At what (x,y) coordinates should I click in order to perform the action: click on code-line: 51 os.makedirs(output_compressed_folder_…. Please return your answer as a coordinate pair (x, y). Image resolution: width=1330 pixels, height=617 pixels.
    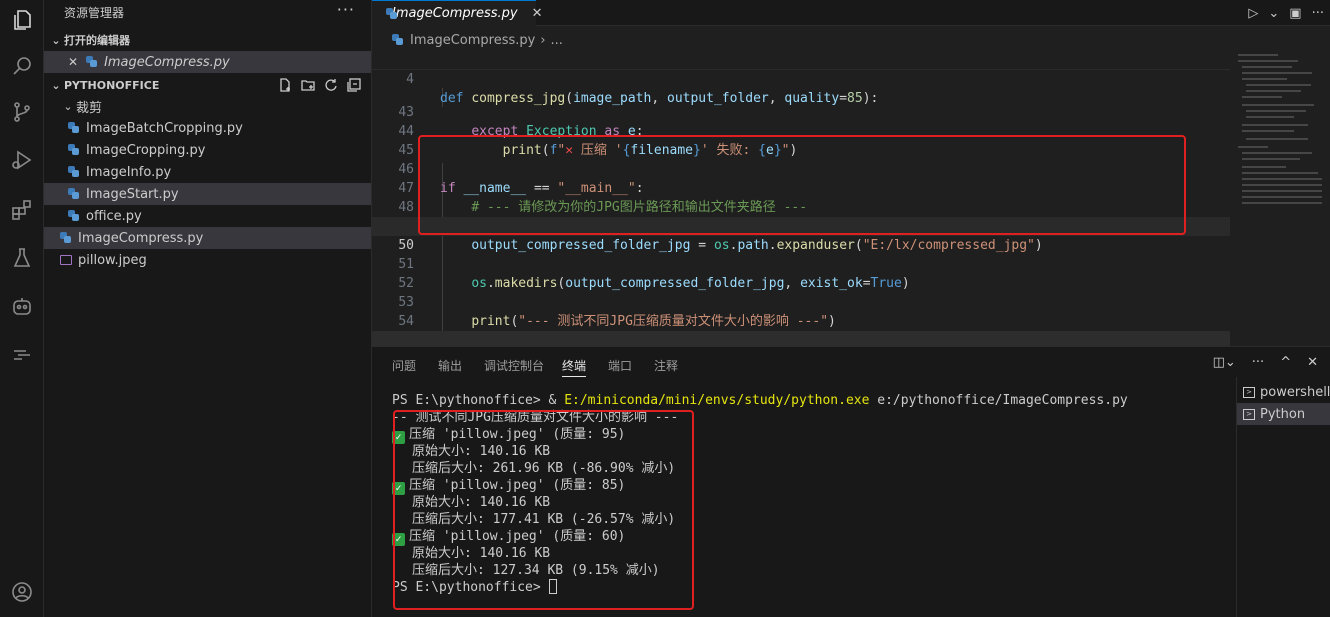
    Looking at the image, I should click on (801, 263).